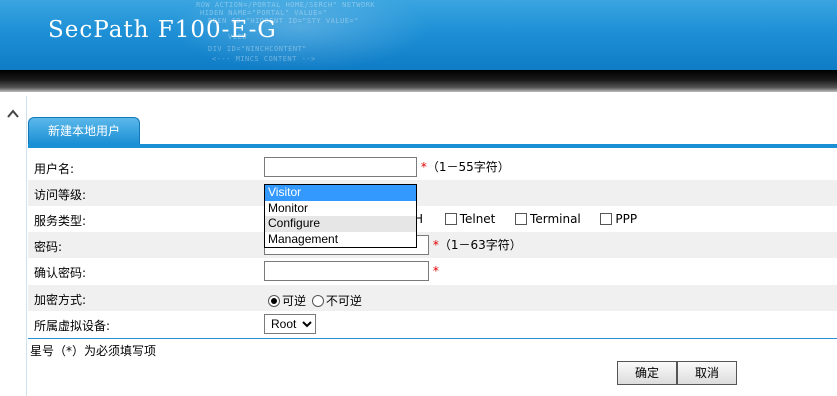 This screenshot has width=837, height=396. I want to click on form-row-encryption: 加密方式: 可逆 不可逆, so click(432, 298).